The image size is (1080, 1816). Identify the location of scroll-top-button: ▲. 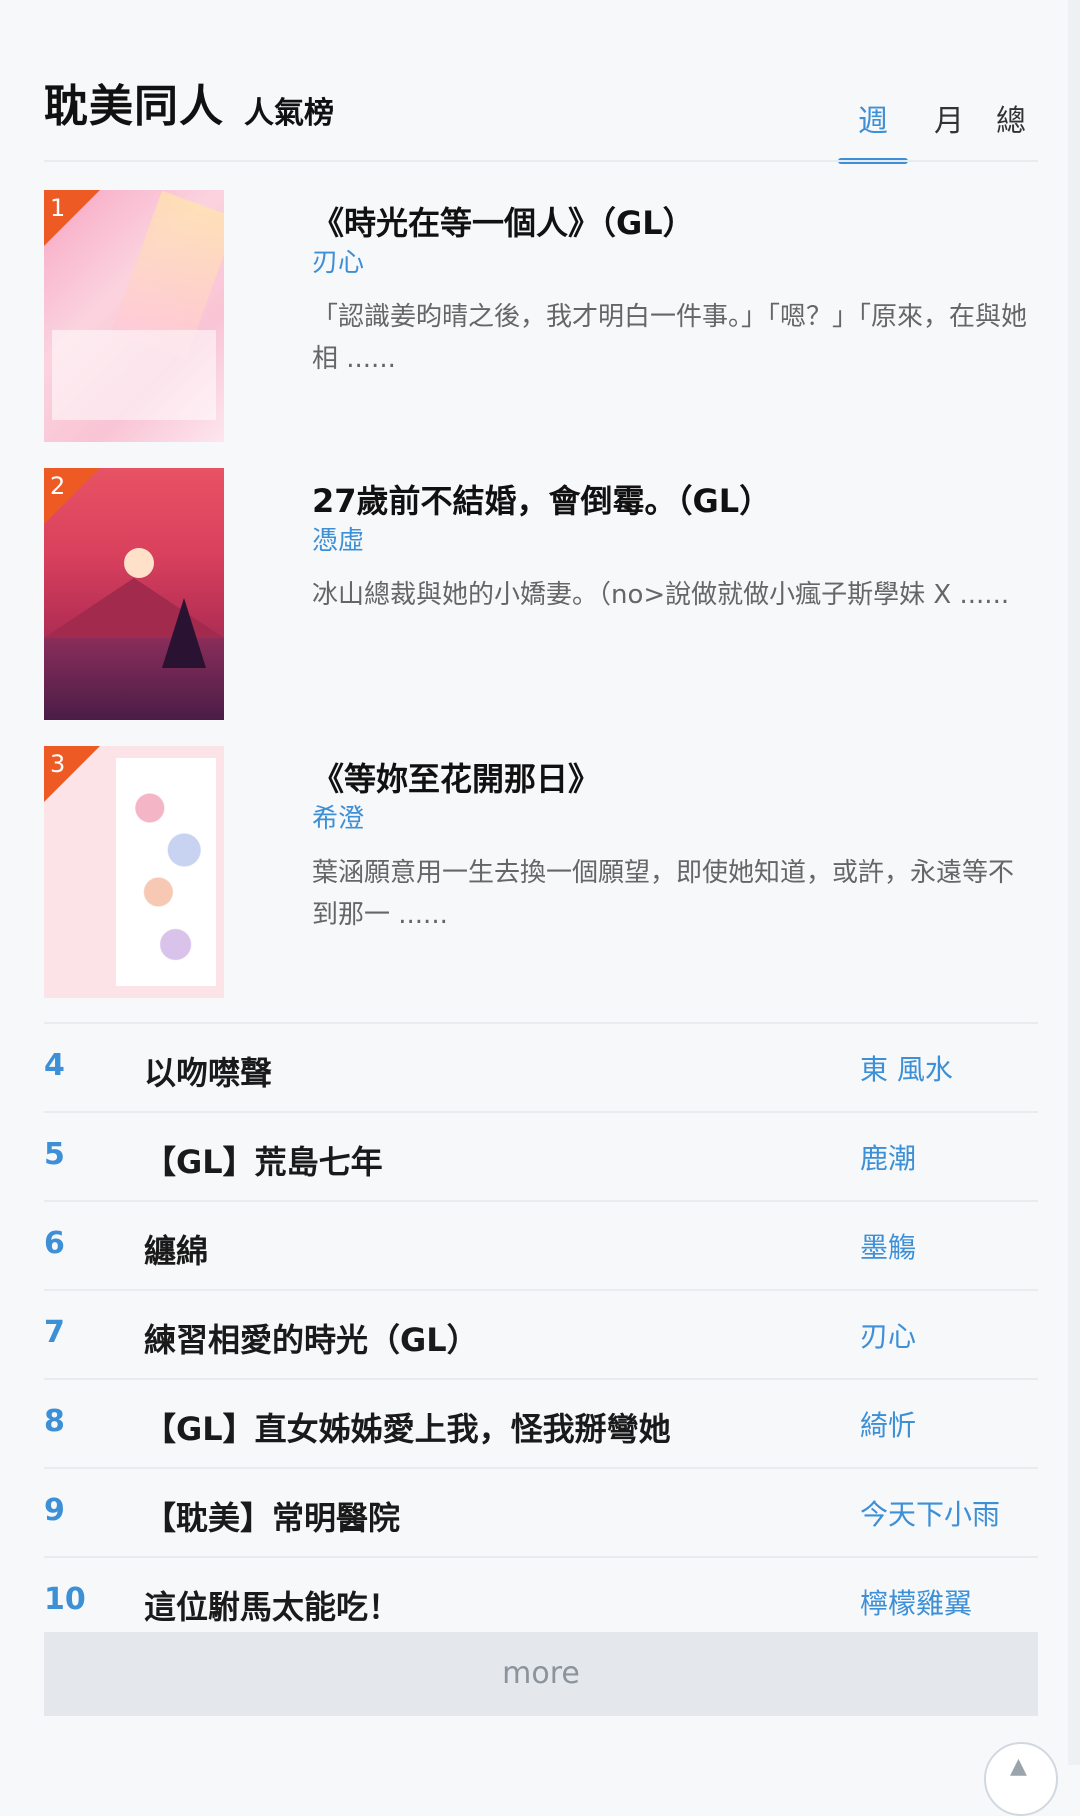
(1021, 1779).